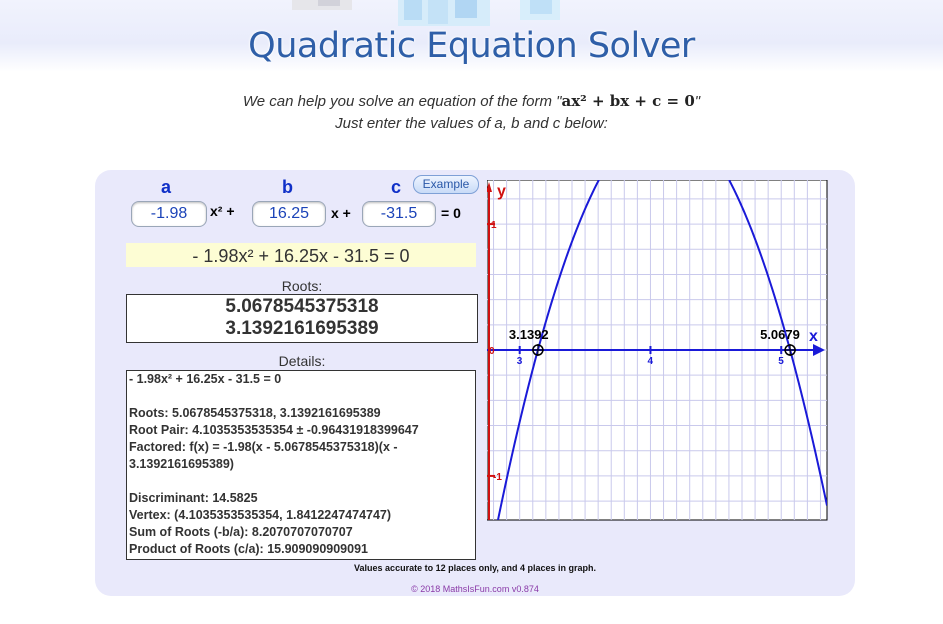  Describe the element at coordinates (241, 532) in the screenshot. I see `details-sum-of-roots: Sum of Roots (-b/a): 8.2070707070707` at that location.